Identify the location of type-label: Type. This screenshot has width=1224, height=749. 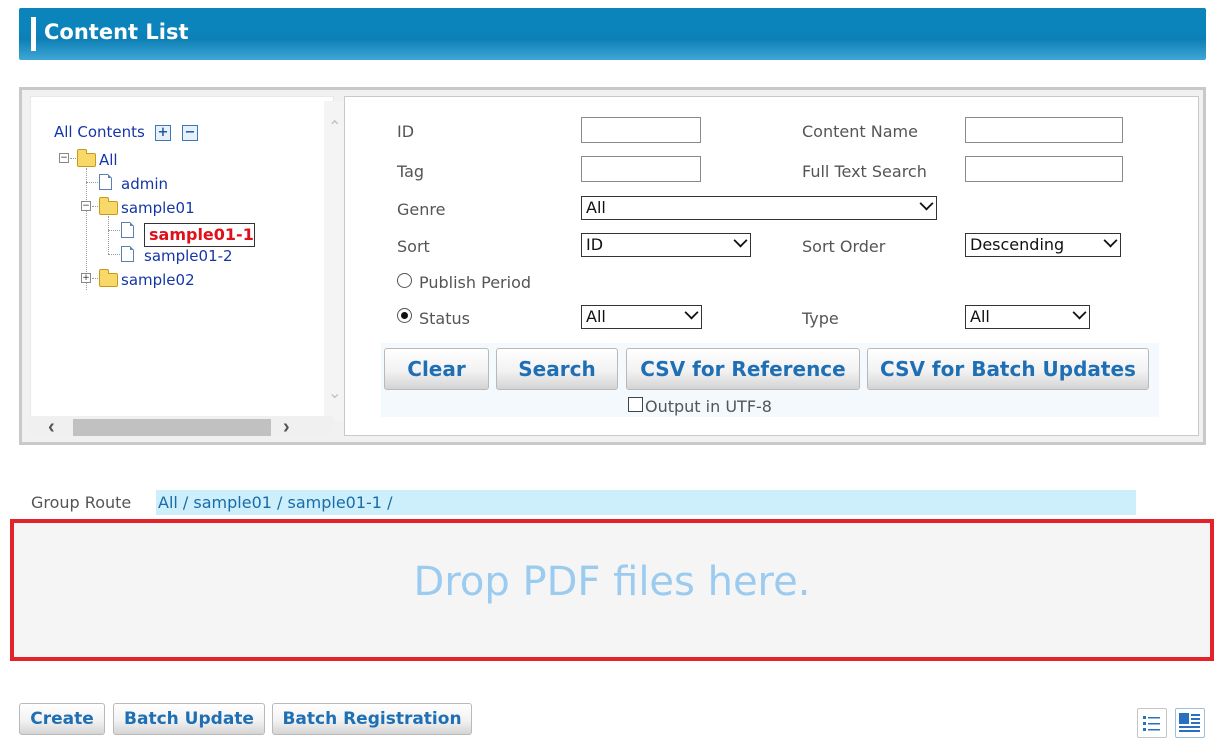
(820, 318).